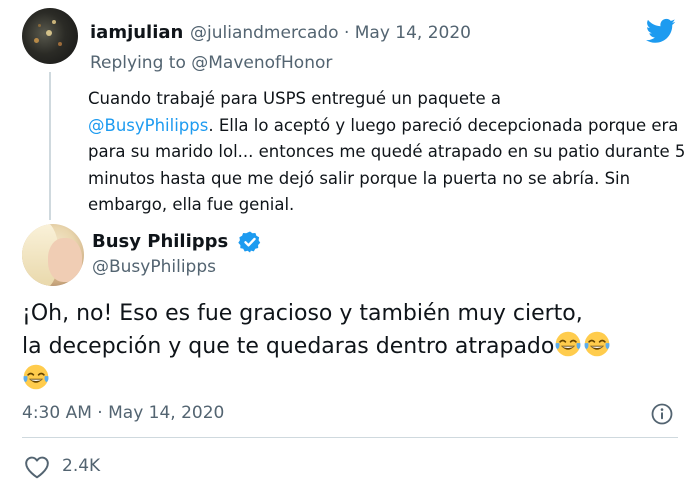  What do you see at coordinates (37, 467) in the screenshot?
I see `heart-icon` at bounding box center [37, 467].